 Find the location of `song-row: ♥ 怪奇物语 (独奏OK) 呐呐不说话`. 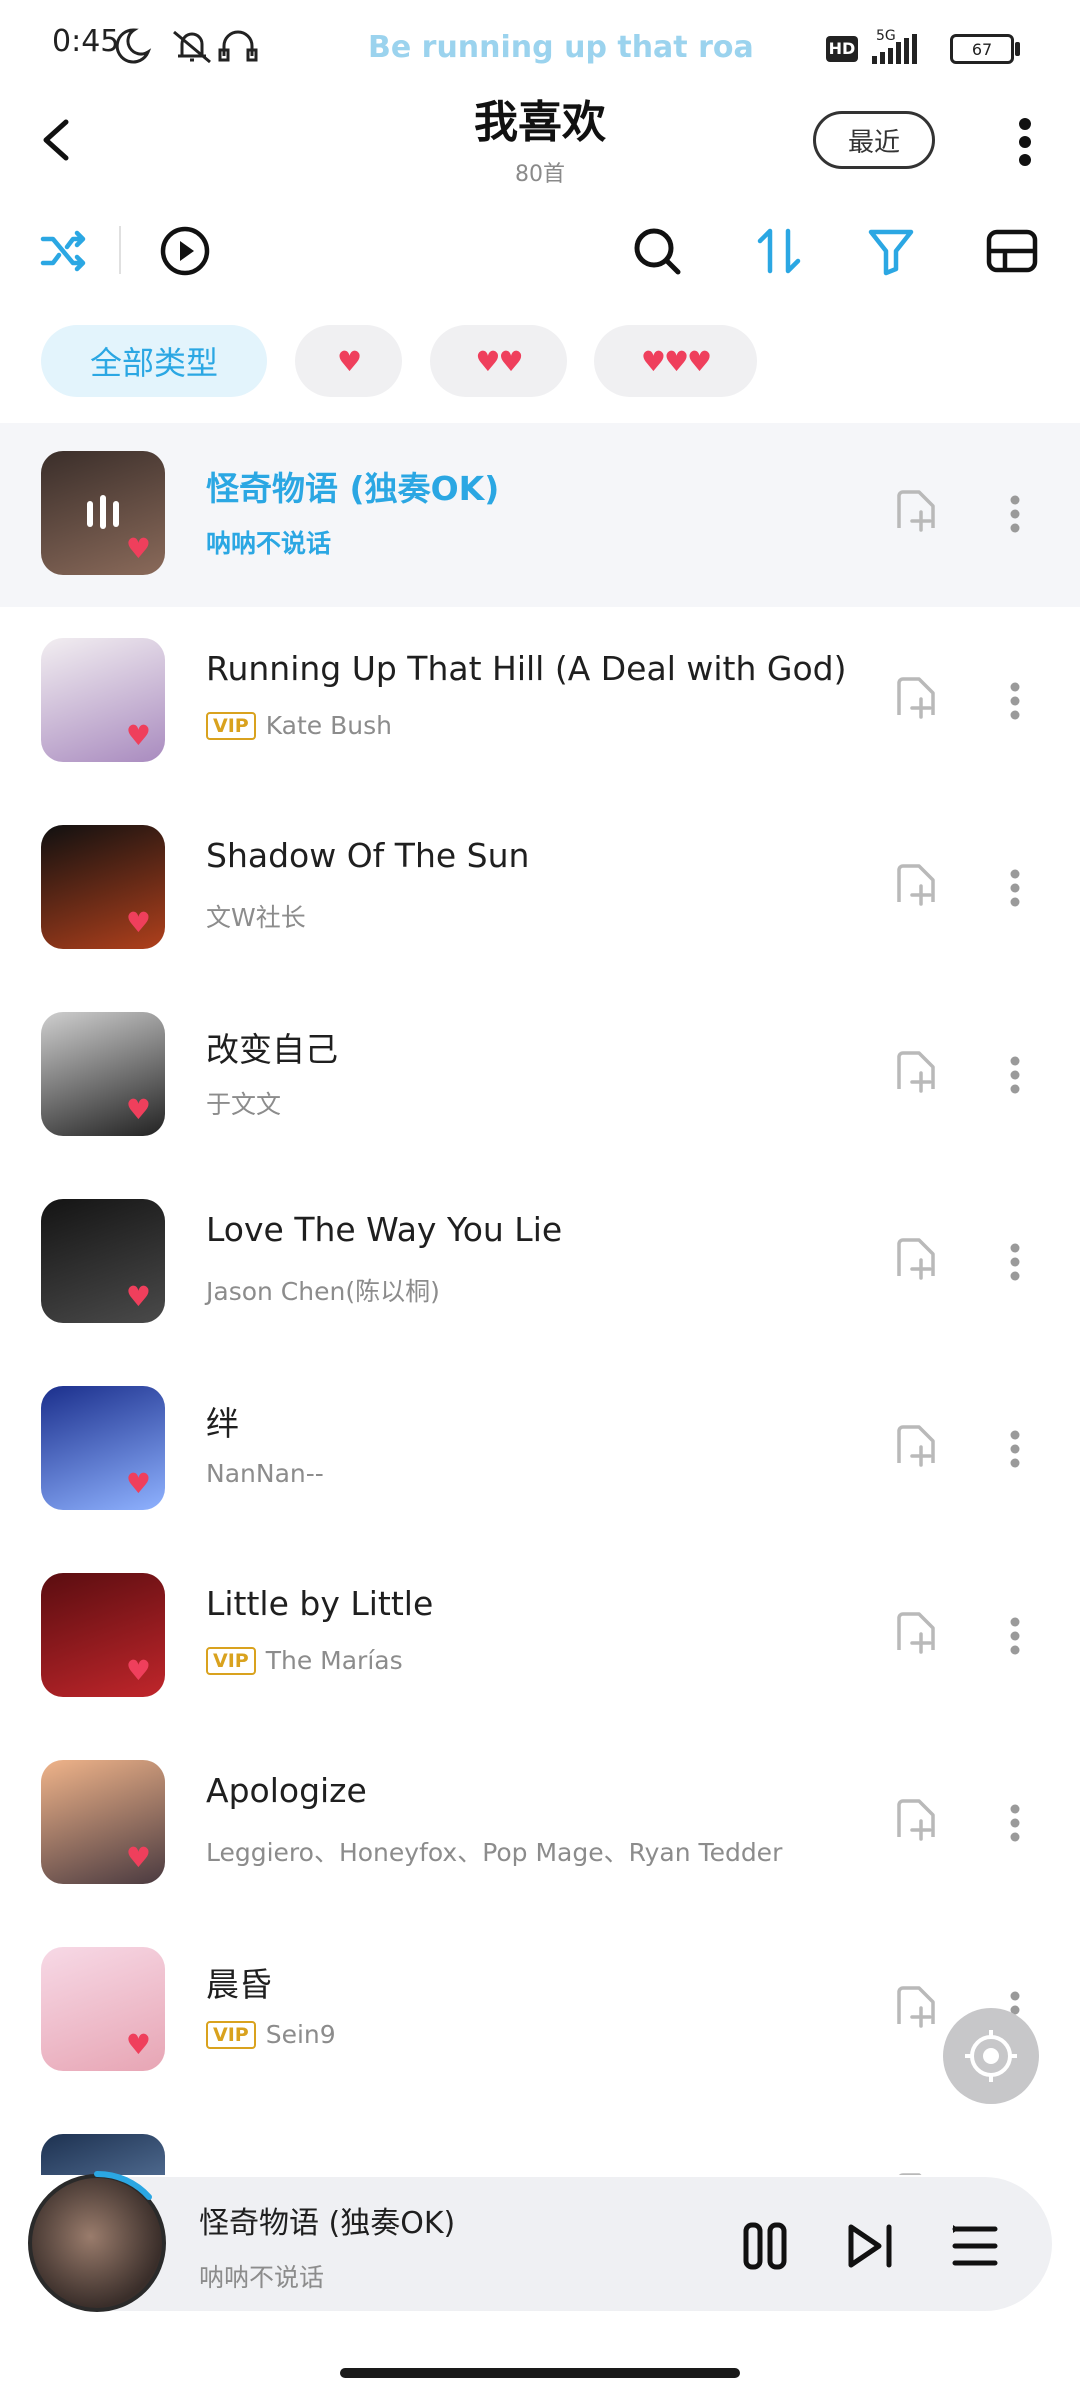

song-row: ♥ 怪奇物语 (独奏OK) 呐呐不说话 is located at coordinates (540, 515).